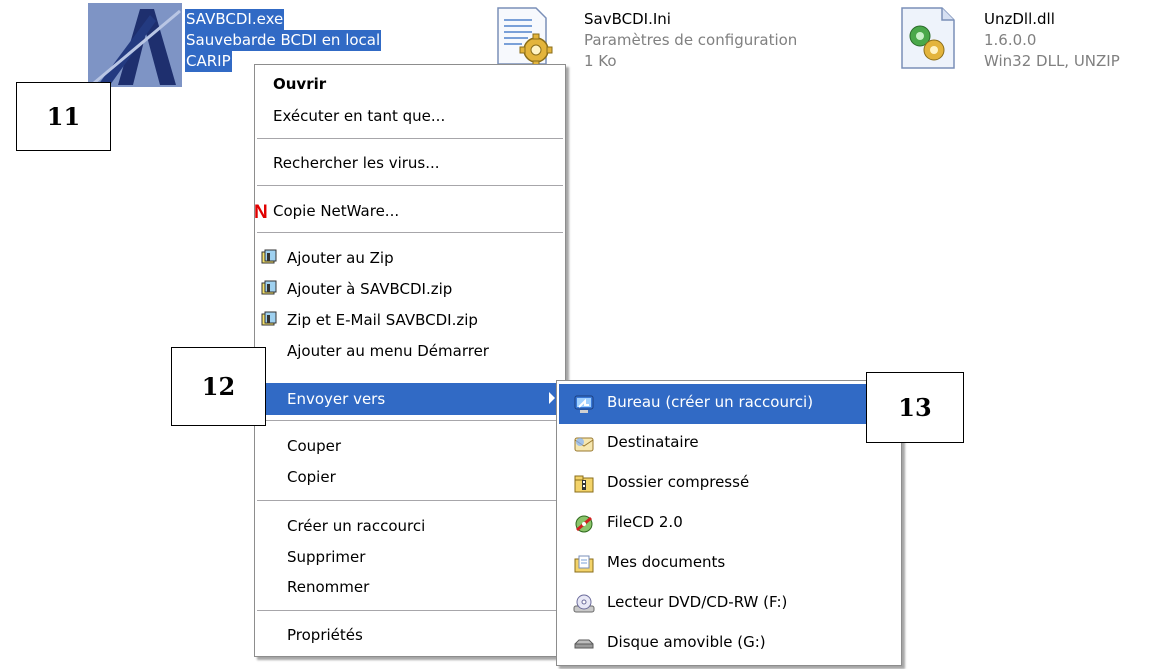 The image size is (1162, 669). What do you see at coordinates (729, 444) in the screenshot?
I see `send-to-mail-recipient: Destinataire` at bounding box center [729, 444].